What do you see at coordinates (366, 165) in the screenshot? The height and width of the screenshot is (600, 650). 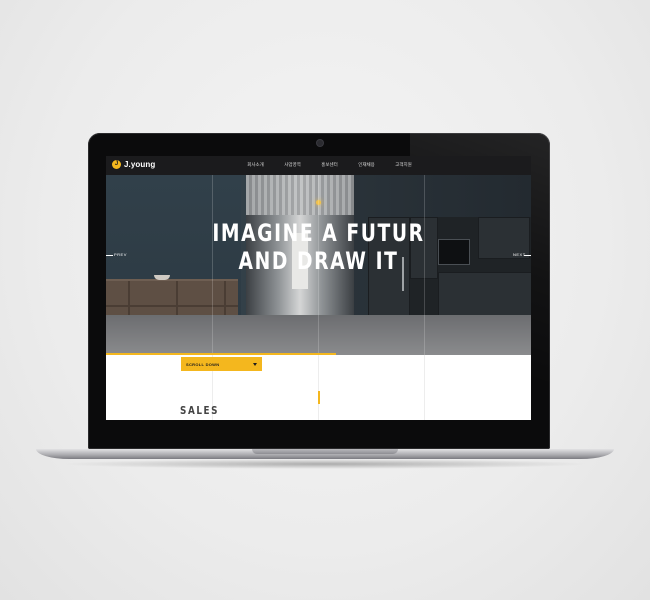 I see `menu-item-recruit: 인재채용` at bounding box center [366, 165].